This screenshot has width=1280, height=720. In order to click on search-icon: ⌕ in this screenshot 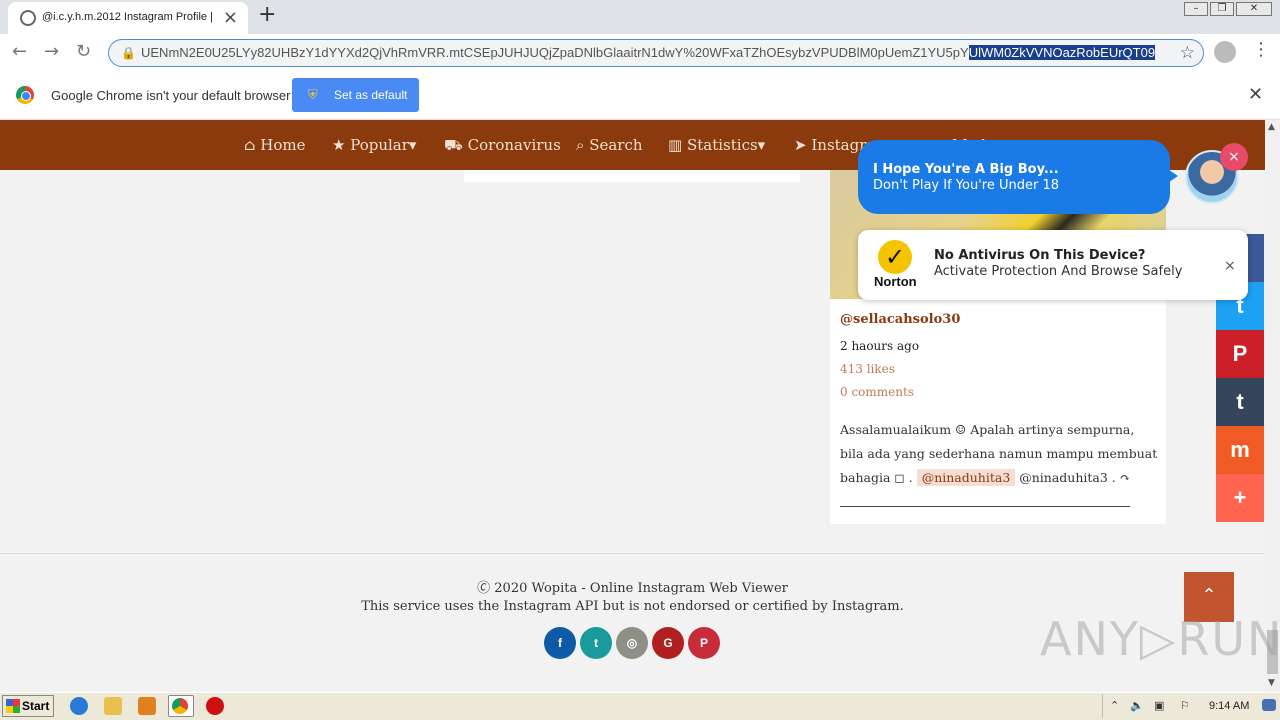, I will do `click(580, 145)`.